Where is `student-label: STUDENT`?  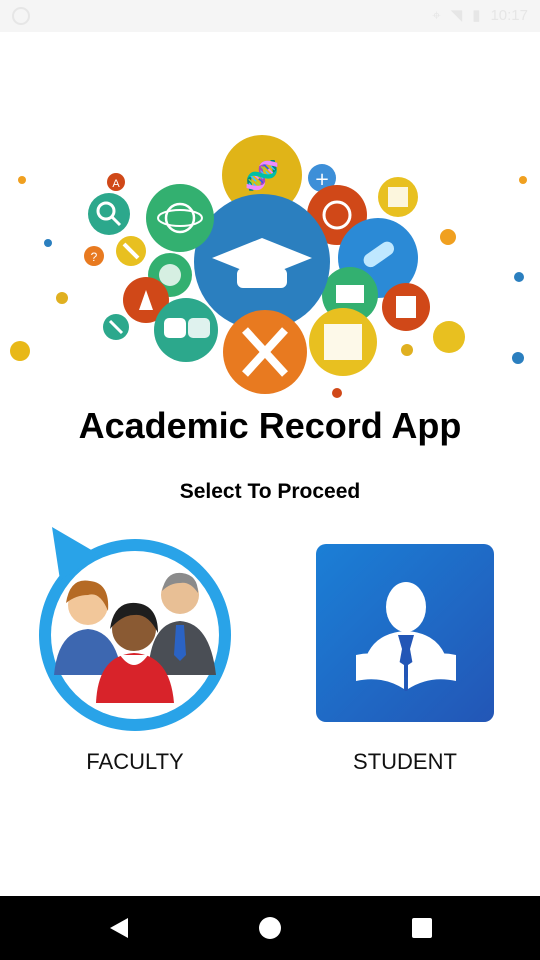
student-label: STUDENT is located at coordinates (405, 761).